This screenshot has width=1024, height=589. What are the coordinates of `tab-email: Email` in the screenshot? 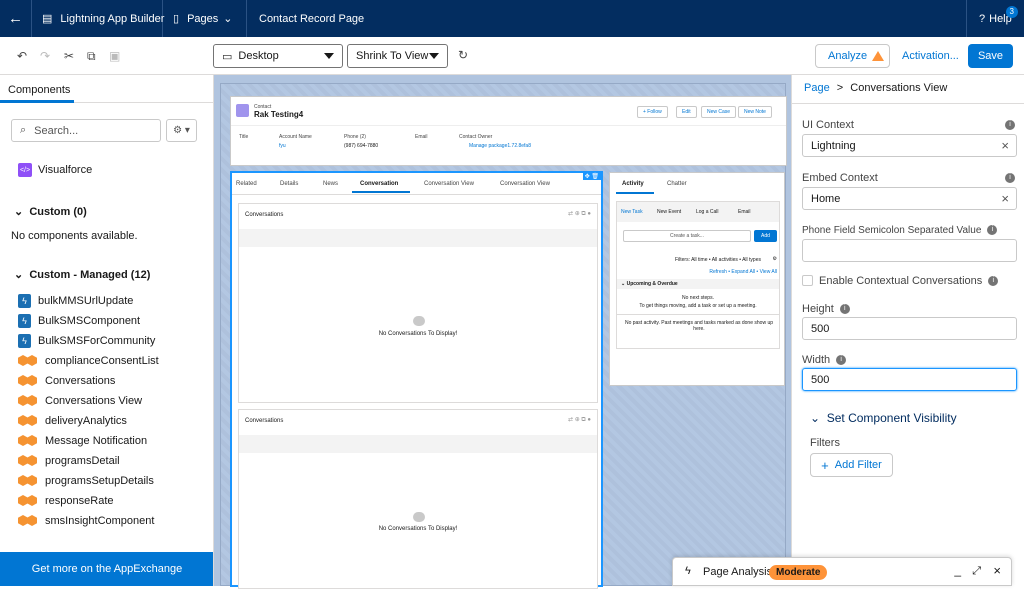 It's located at (744, 212).